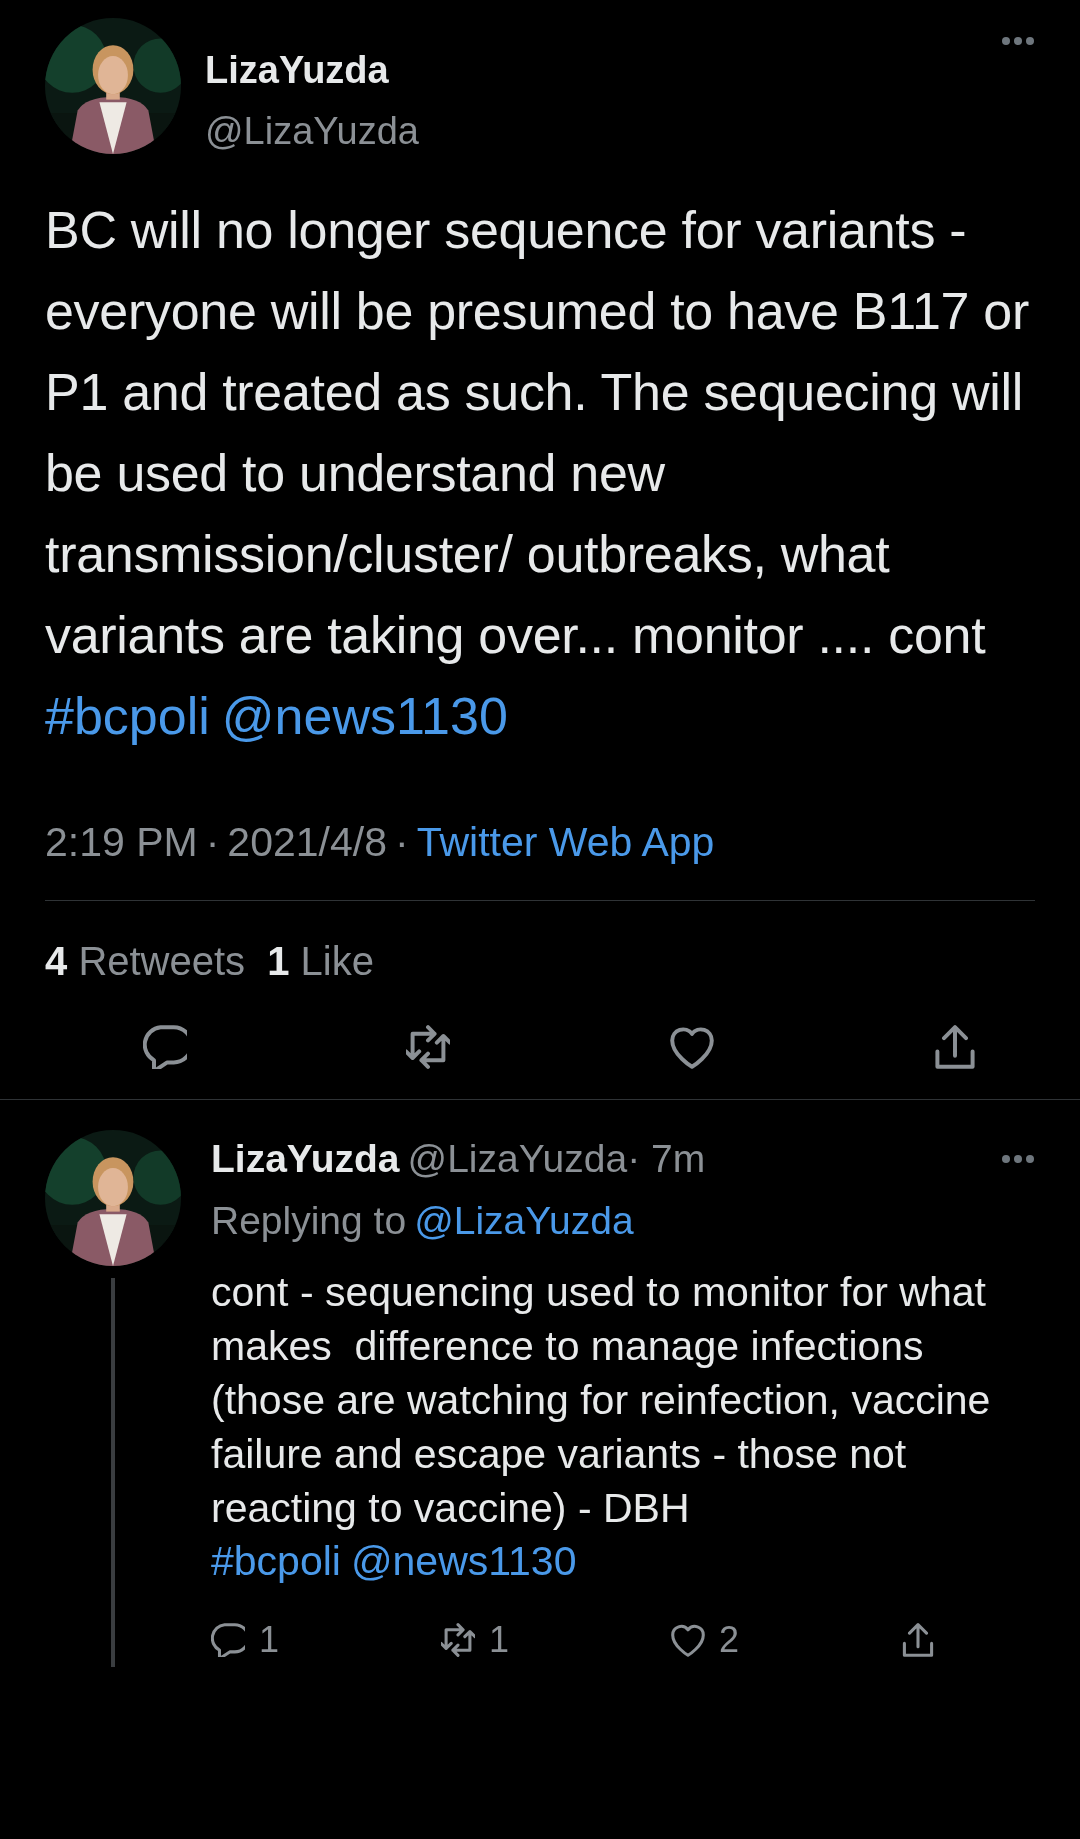 This screenshot has height=1839, width=1080. I want to click on stat-link: 4 Retweets, so click(145, 960).